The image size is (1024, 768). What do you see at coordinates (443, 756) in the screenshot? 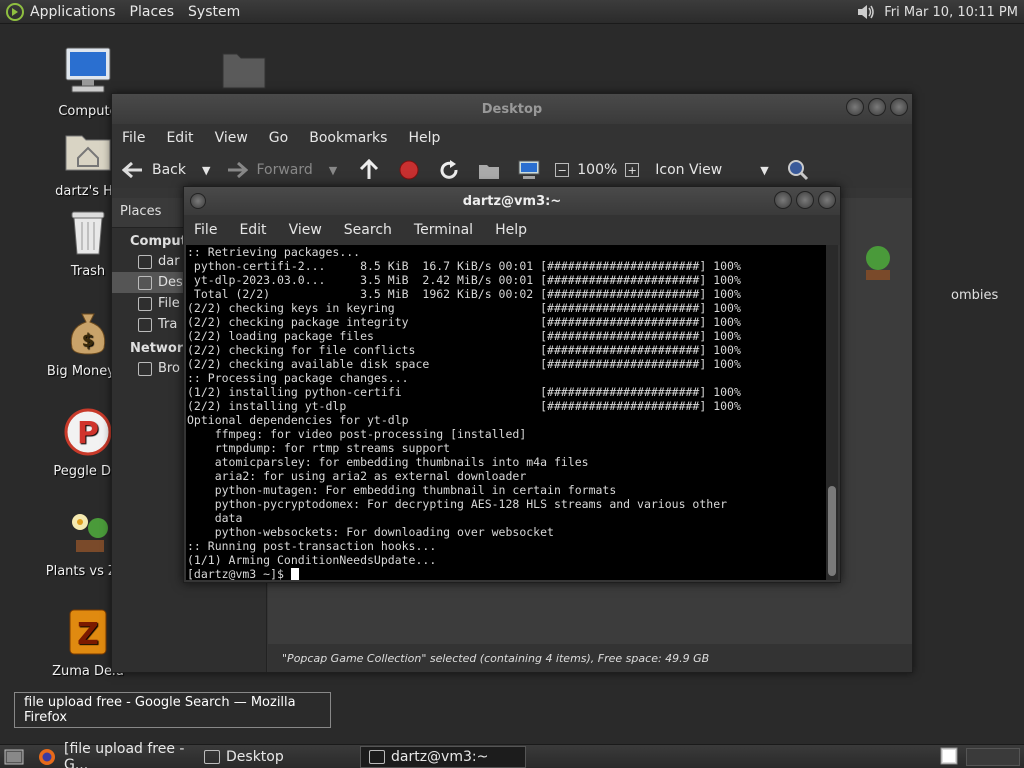
I see `taskbar-item-terminal: dartz@vm3:~` at bounding box center [443, 756].